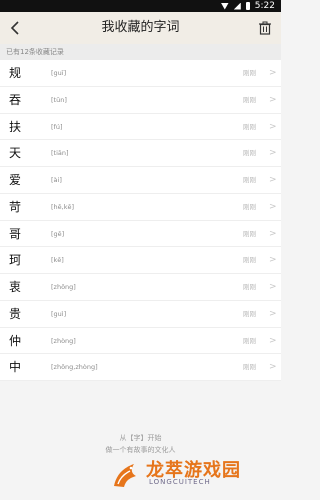 This screenshot has height=500, width=320. What do you see at coordinates (125, 475) in the screenshot?
I see `dragon-logo-icon` at bounding box center [125, 475].